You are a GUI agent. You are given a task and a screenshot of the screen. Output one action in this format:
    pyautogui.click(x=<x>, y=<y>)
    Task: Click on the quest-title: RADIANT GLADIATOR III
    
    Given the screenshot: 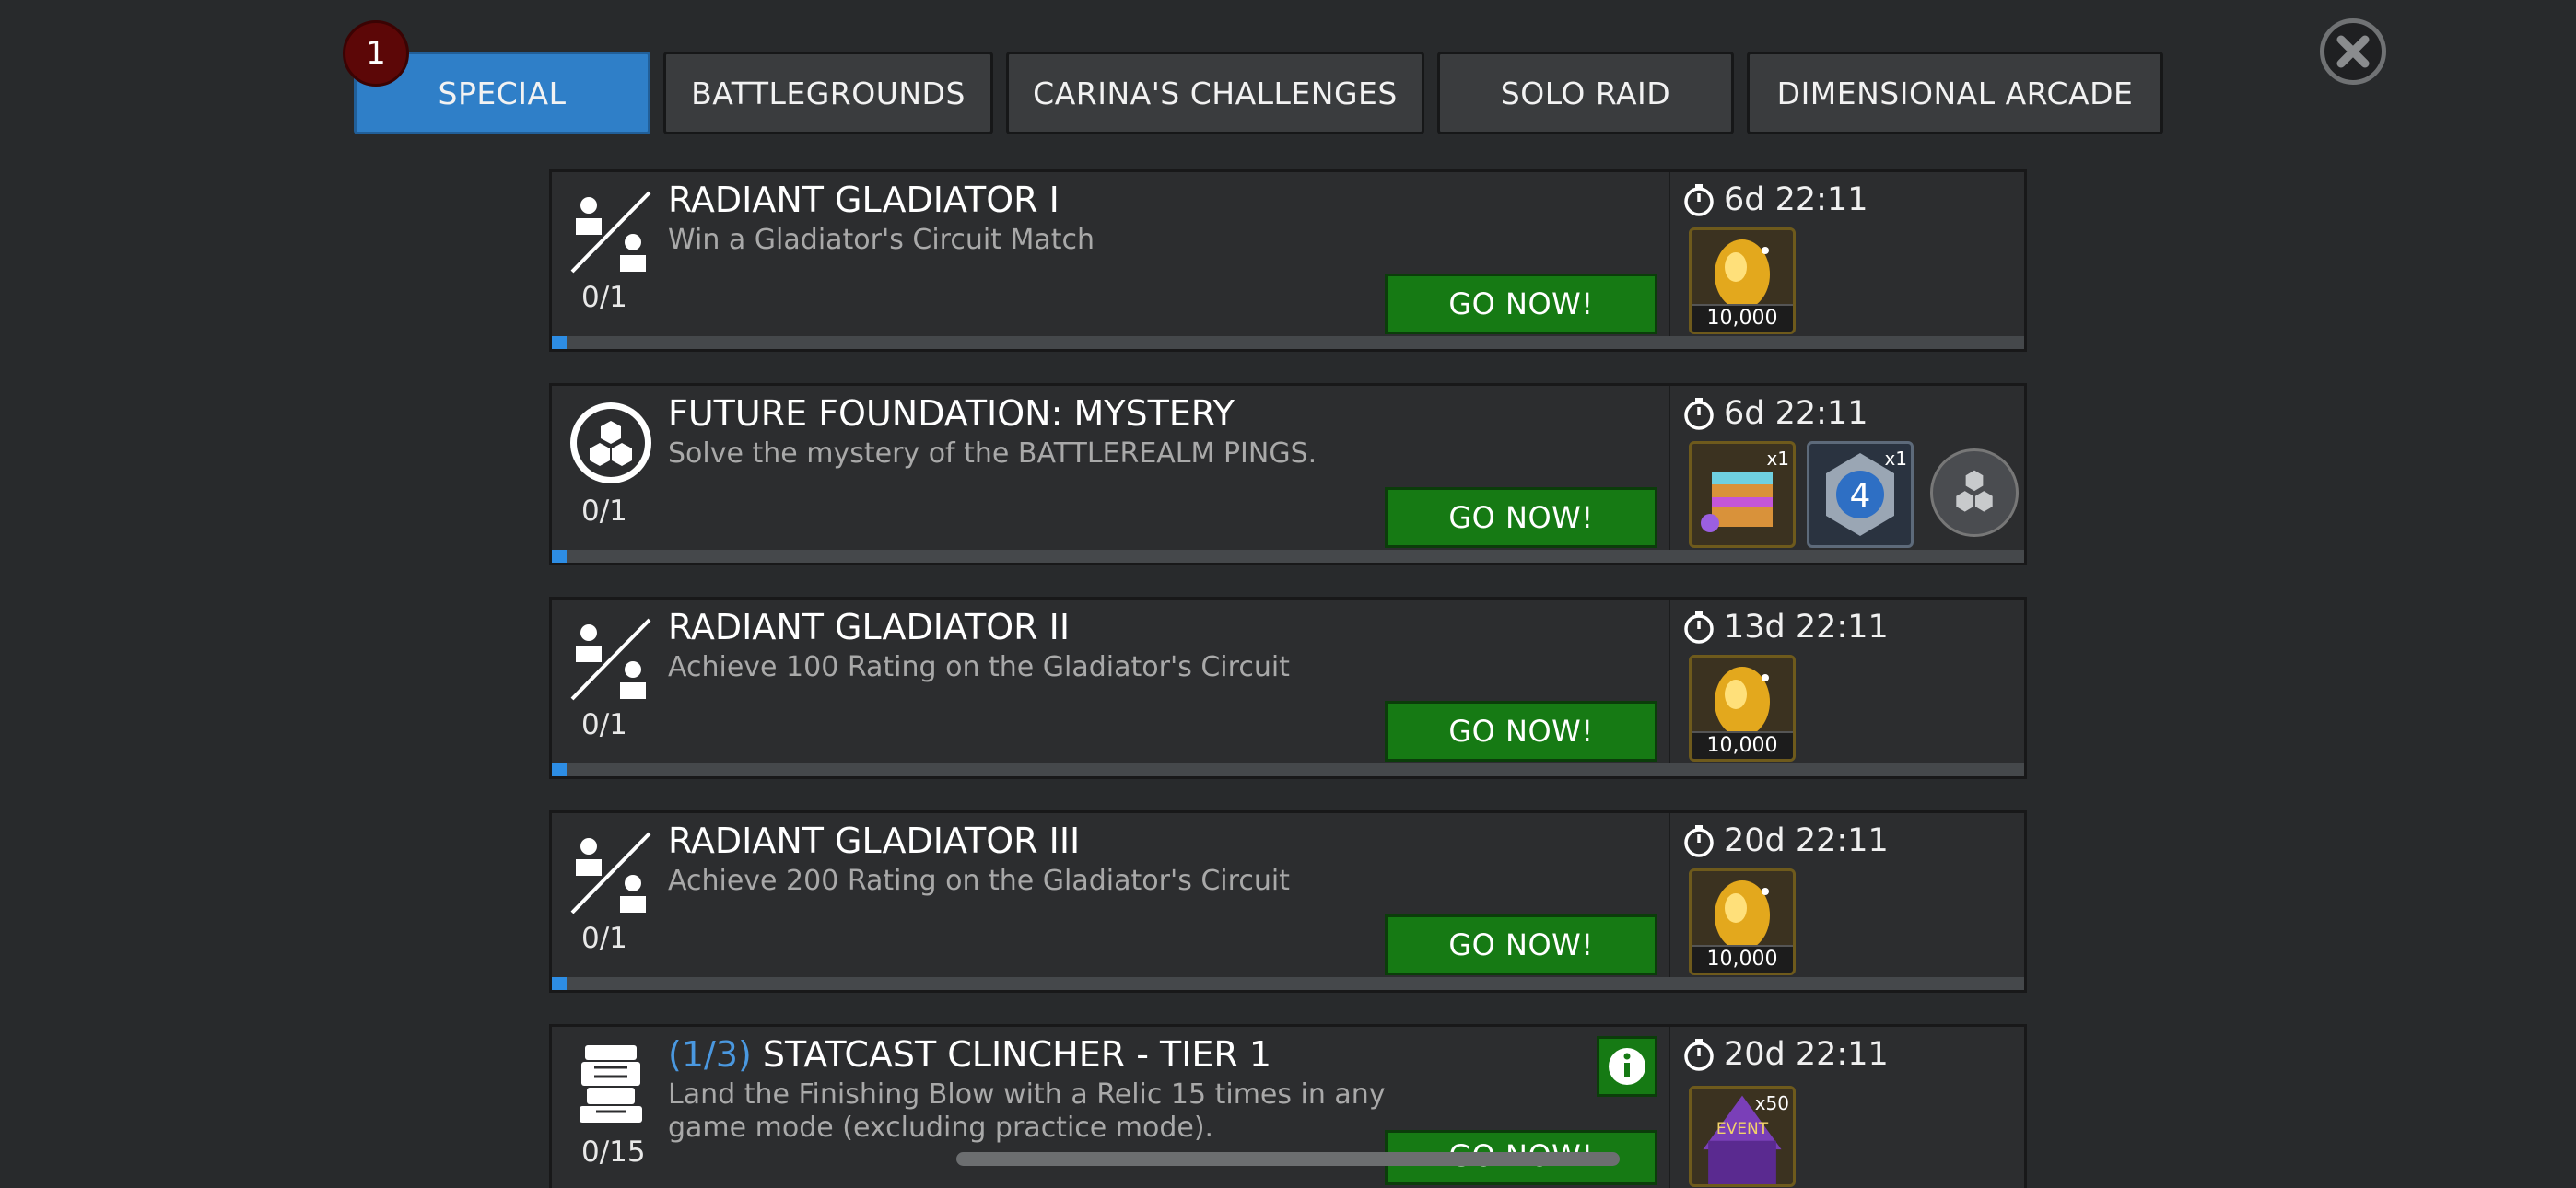 What is the action you would take?
    pyautogui.click(x=874, y=841)
    